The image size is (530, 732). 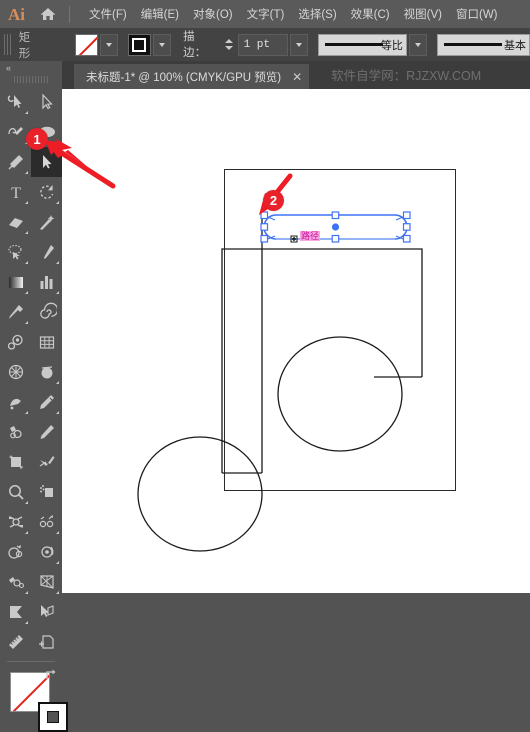 I want to click on tool-eraser, so click(x=15, y=222).